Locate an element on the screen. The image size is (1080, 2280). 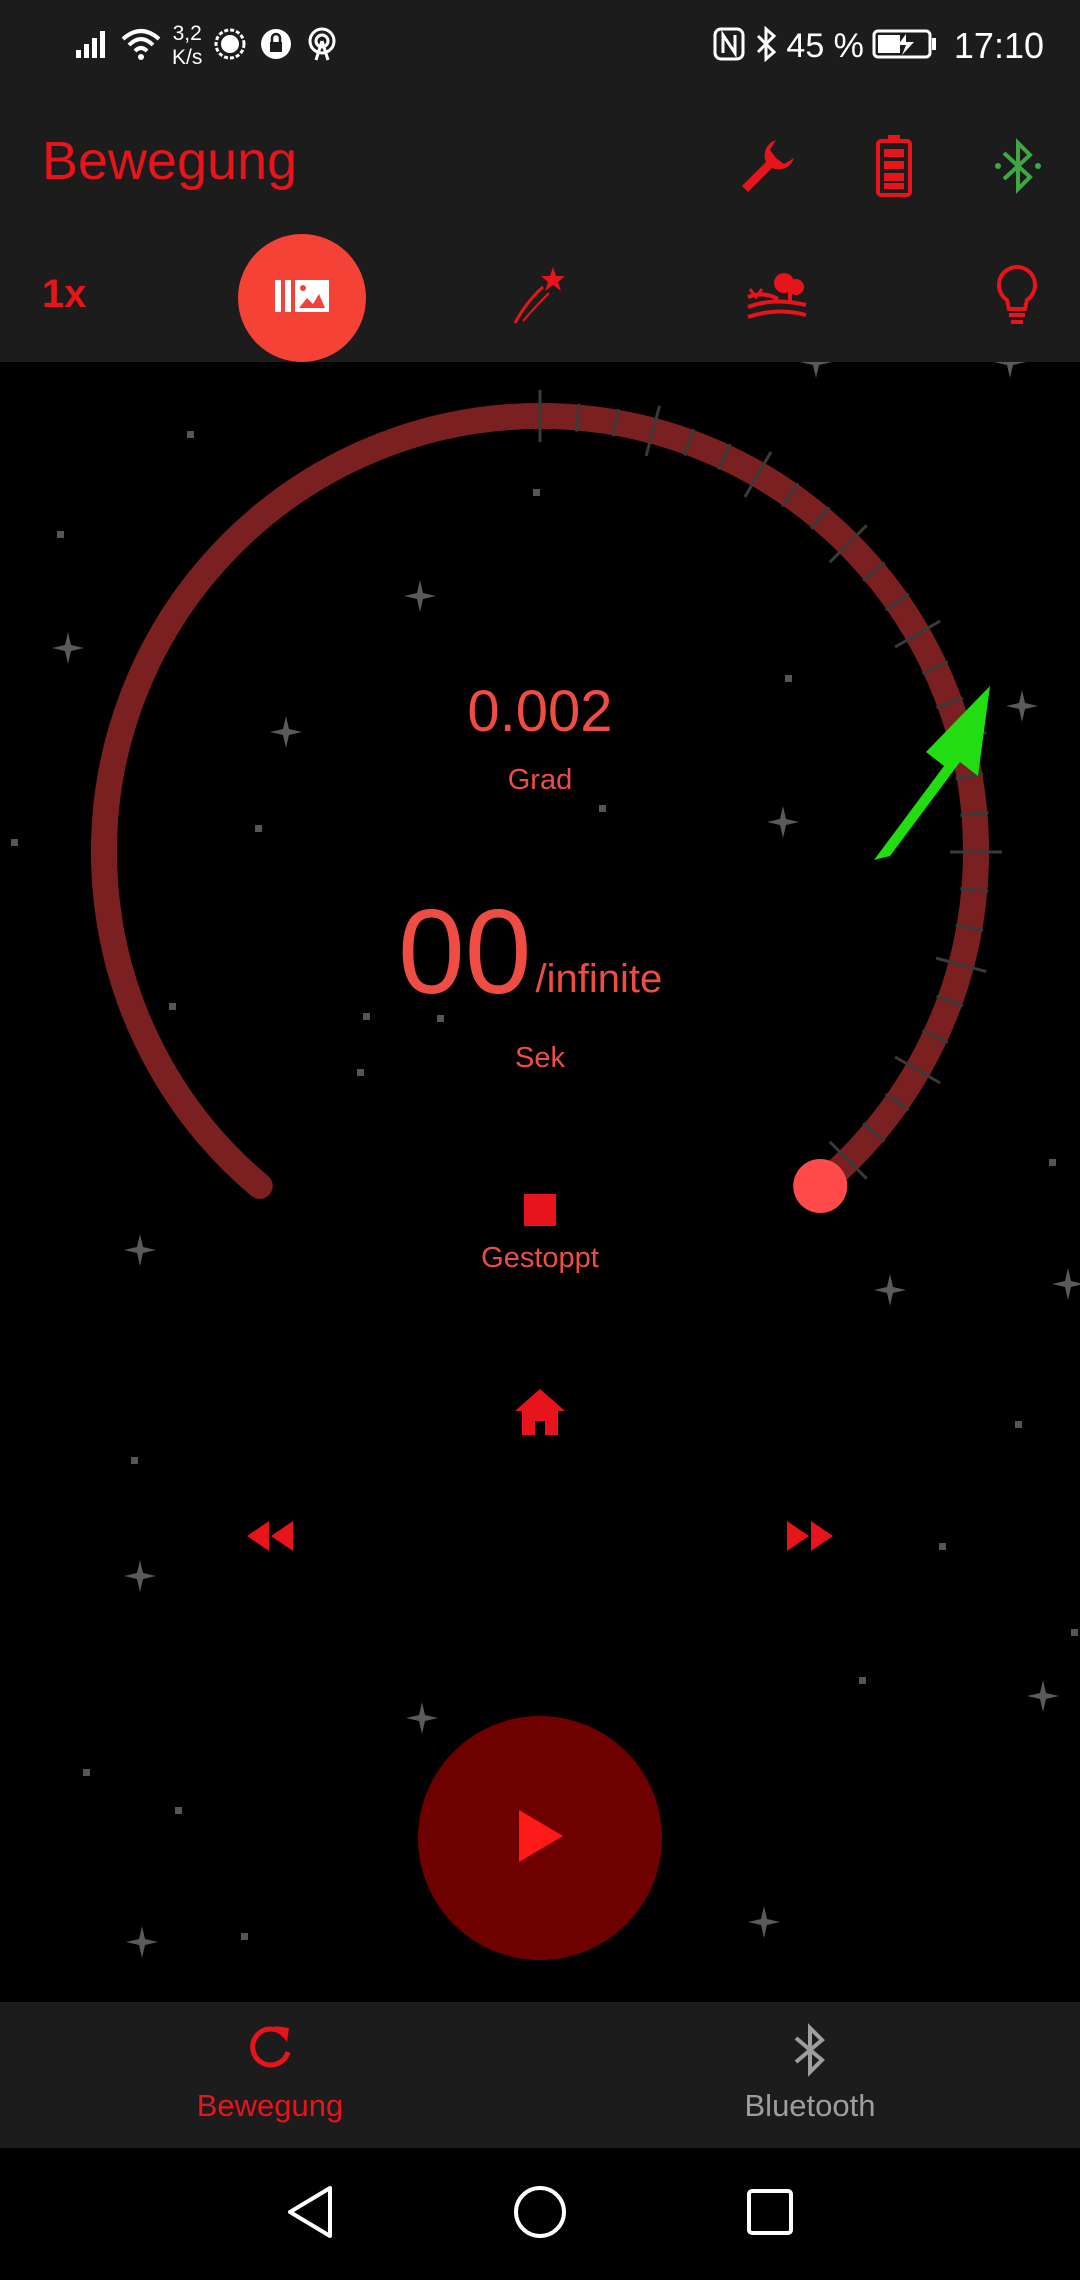
battery-charging-icon is located at coordinates (905, 46).